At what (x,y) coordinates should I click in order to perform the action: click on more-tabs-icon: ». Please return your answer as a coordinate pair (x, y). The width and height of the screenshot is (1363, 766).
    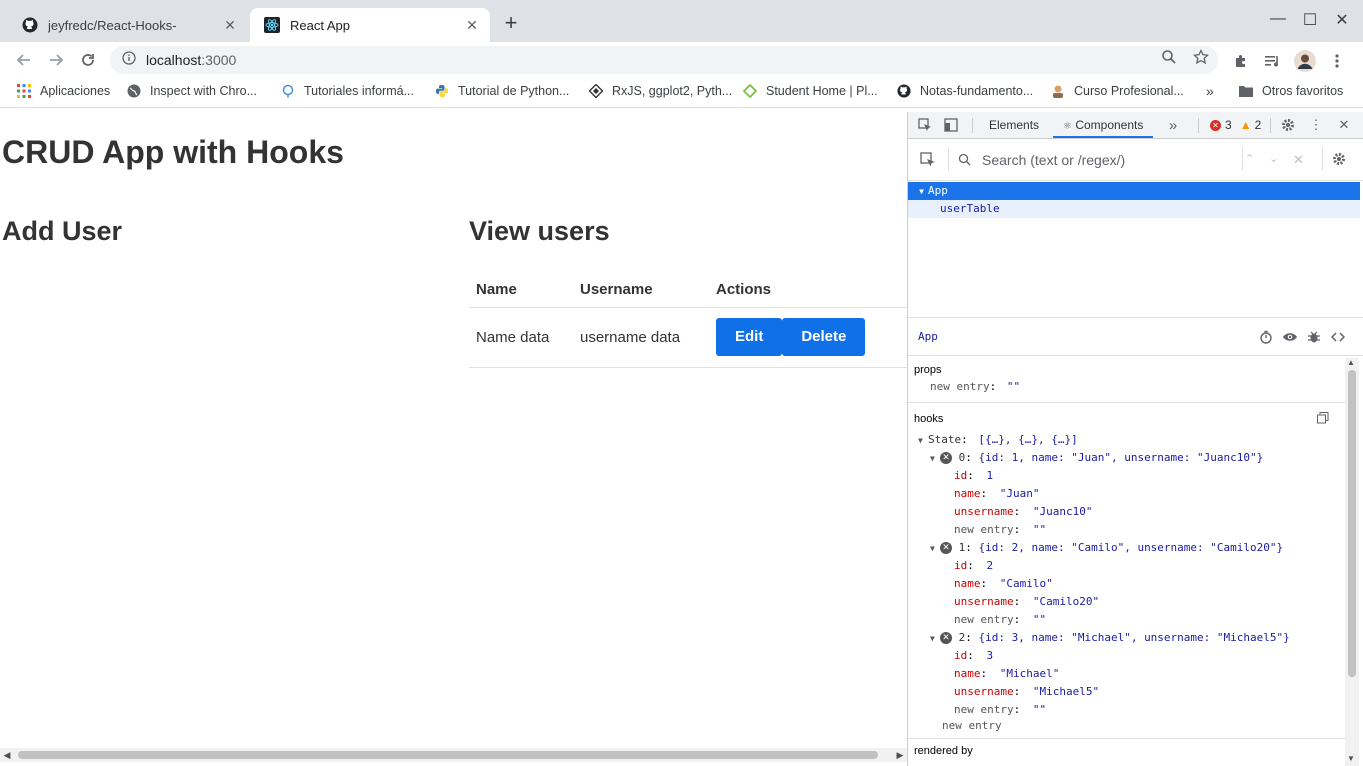
    Looking at the image, I should click on (1173, 125).